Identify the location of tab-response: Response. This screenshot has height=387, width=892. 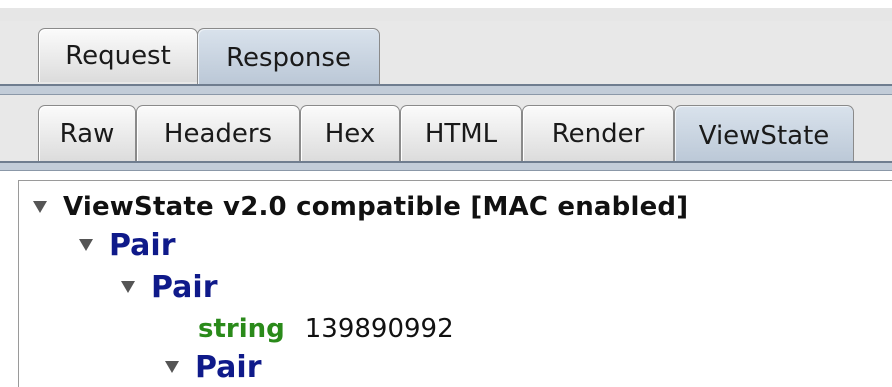
(288, 57).